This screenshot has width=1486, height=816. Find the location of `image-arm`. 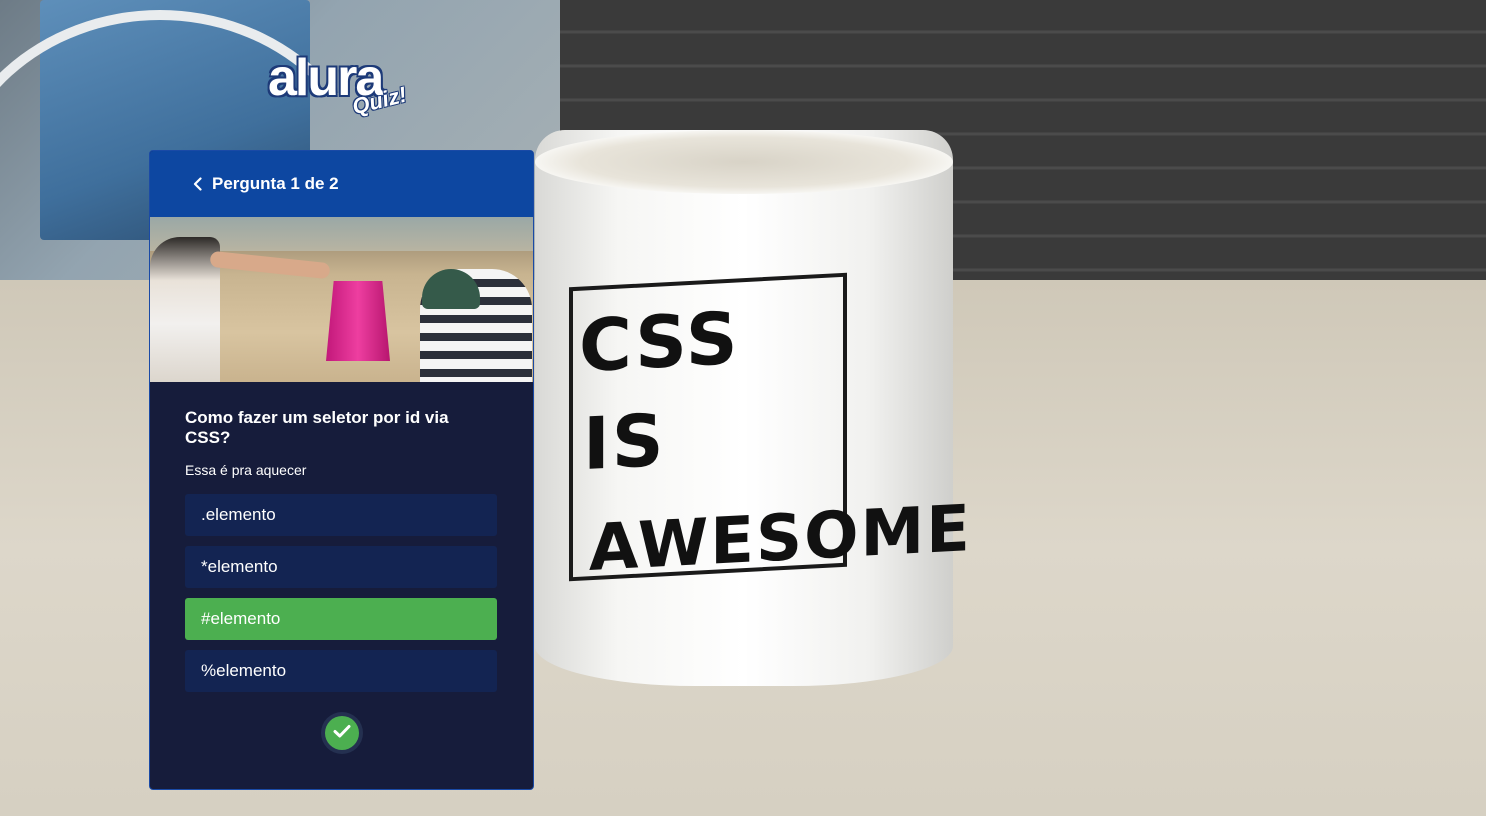

image-arm is located at coordinates (270, 265).